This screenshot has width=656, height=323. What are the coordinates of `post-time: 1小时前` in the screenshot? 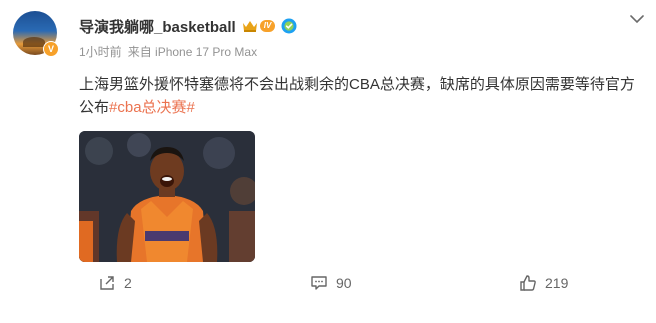 It's located at (100, 51).